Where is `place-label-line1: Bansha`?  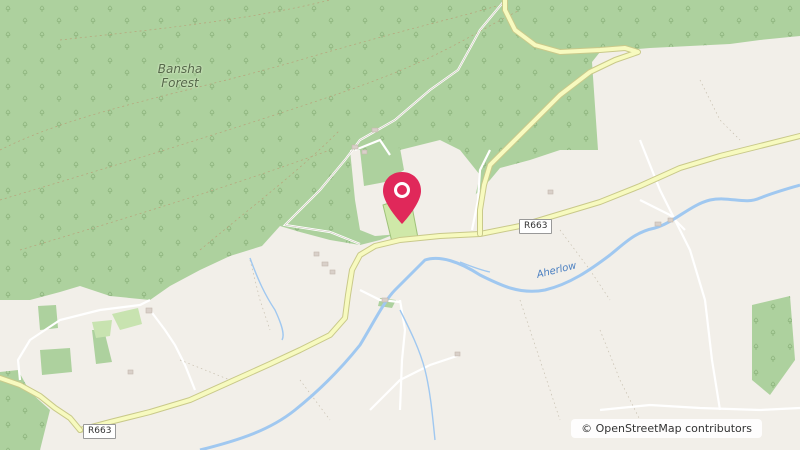 place-label-line1: Bansha is located at coordinates (180, 69).